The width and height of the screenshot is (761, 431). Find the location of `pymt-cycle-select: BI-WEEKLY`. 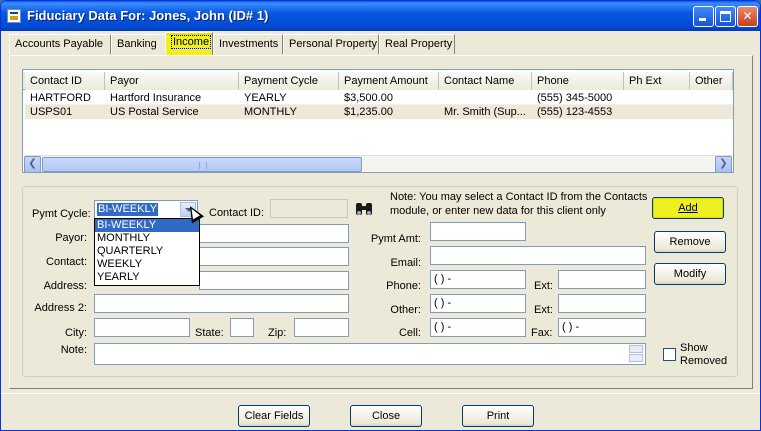

pymt-cycle-select: BI-WEEKLY is located at coordinates (146, 209).